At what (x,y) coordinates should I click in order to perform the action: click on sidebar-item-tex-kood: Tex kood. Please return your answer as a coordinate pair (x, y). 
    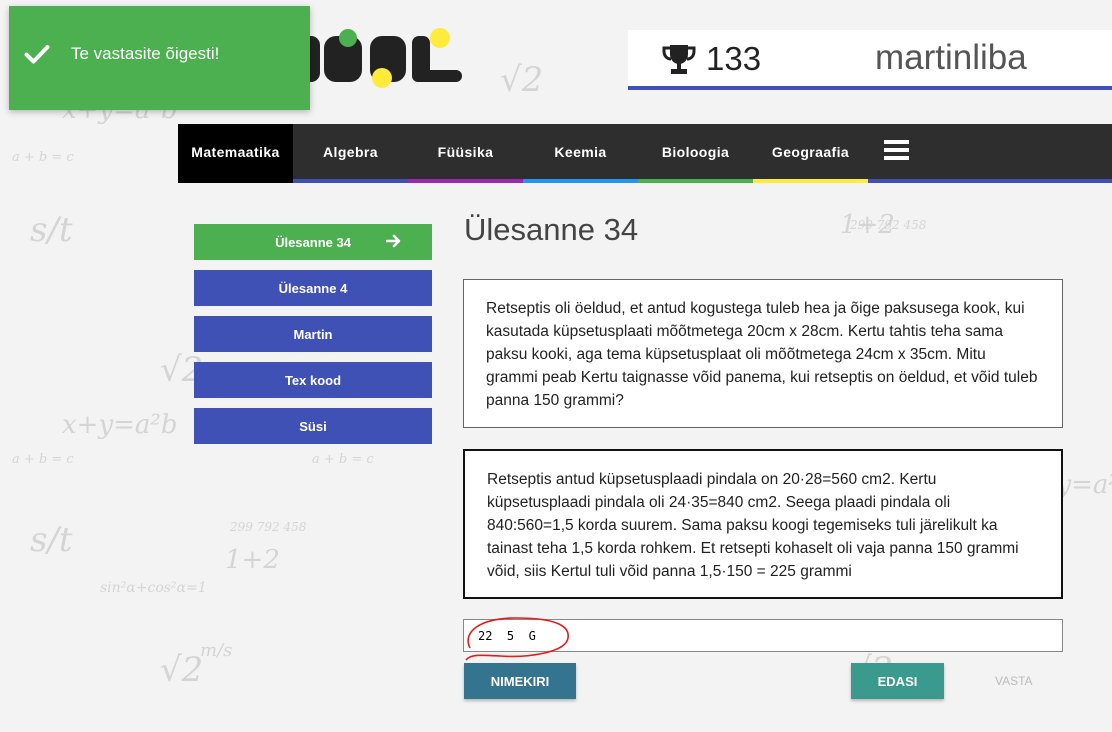
    Looking at the image, I should click on (313, 380).